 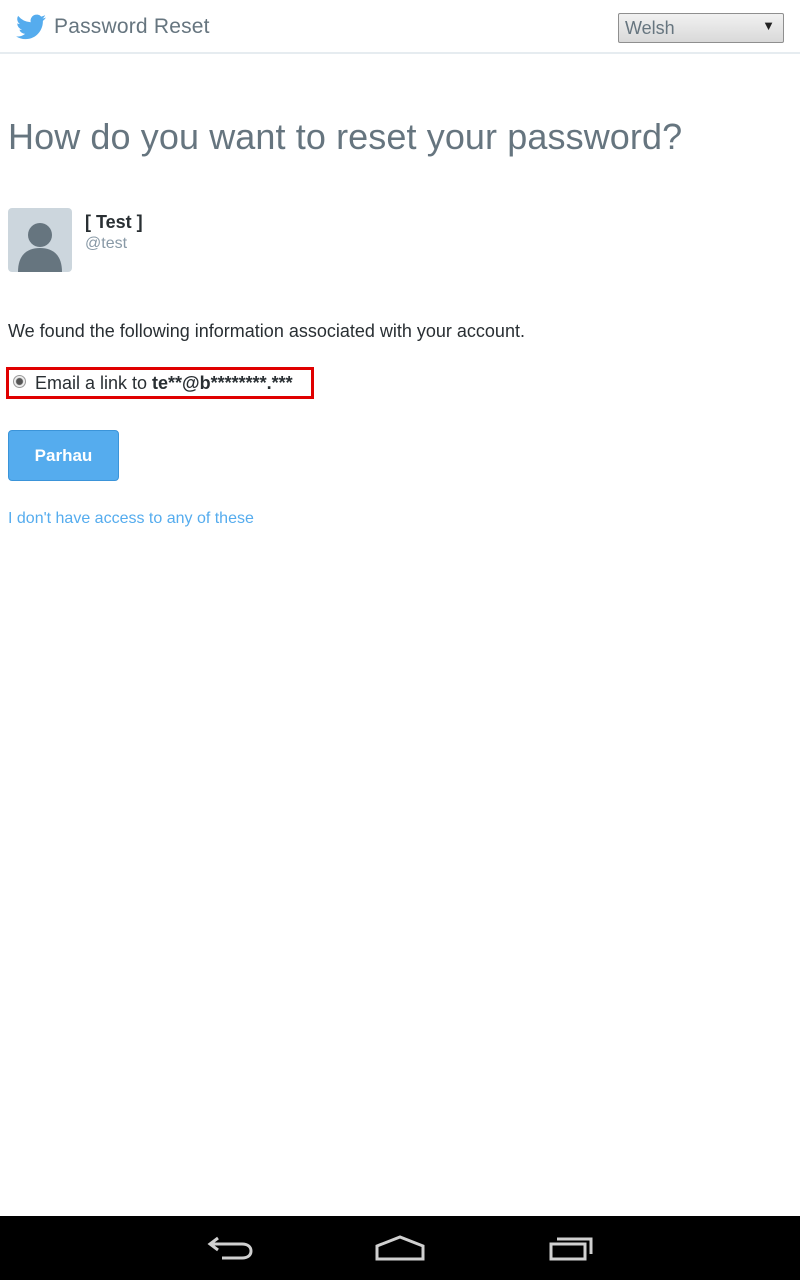 I want to click on language-select: Welsh ▼, so click(x=701, y=28).